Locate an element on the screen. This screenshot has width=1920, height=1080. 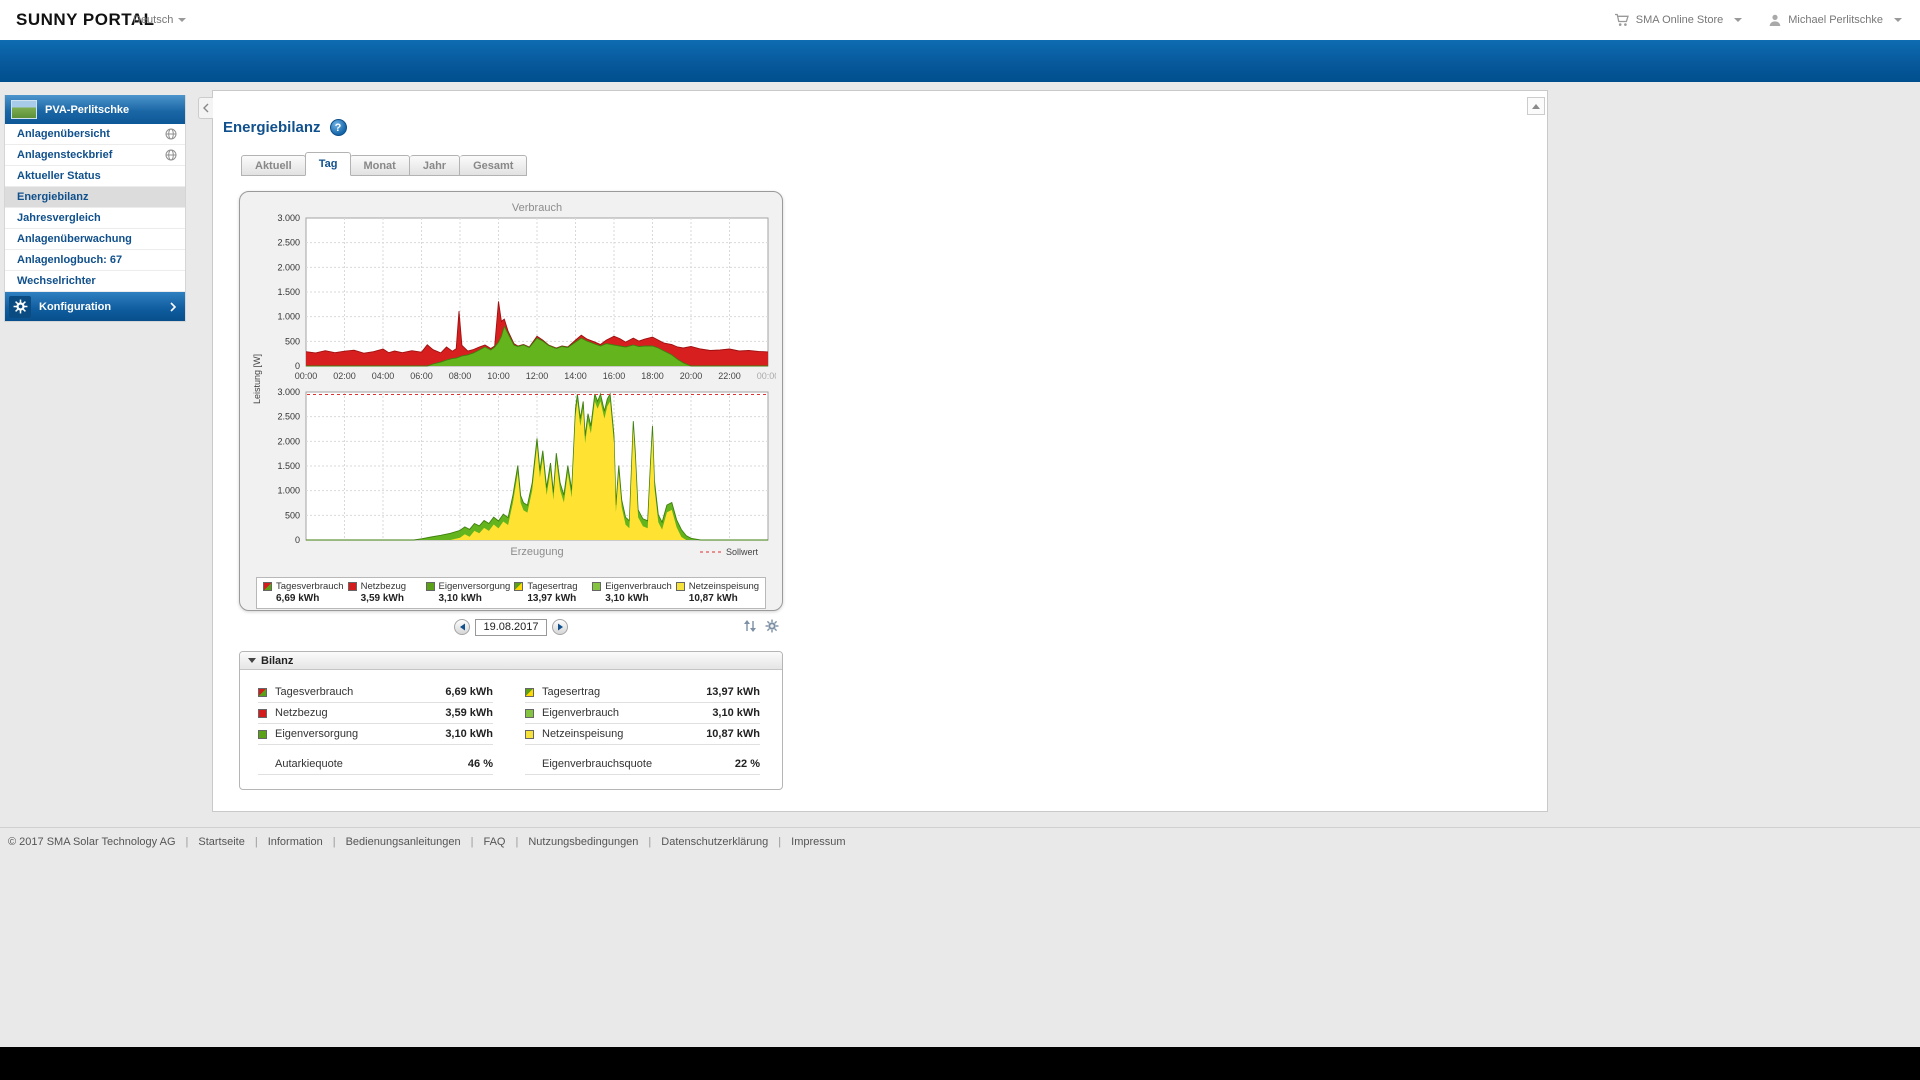
footer-link-information: Information is located at coordinates (284, 842).